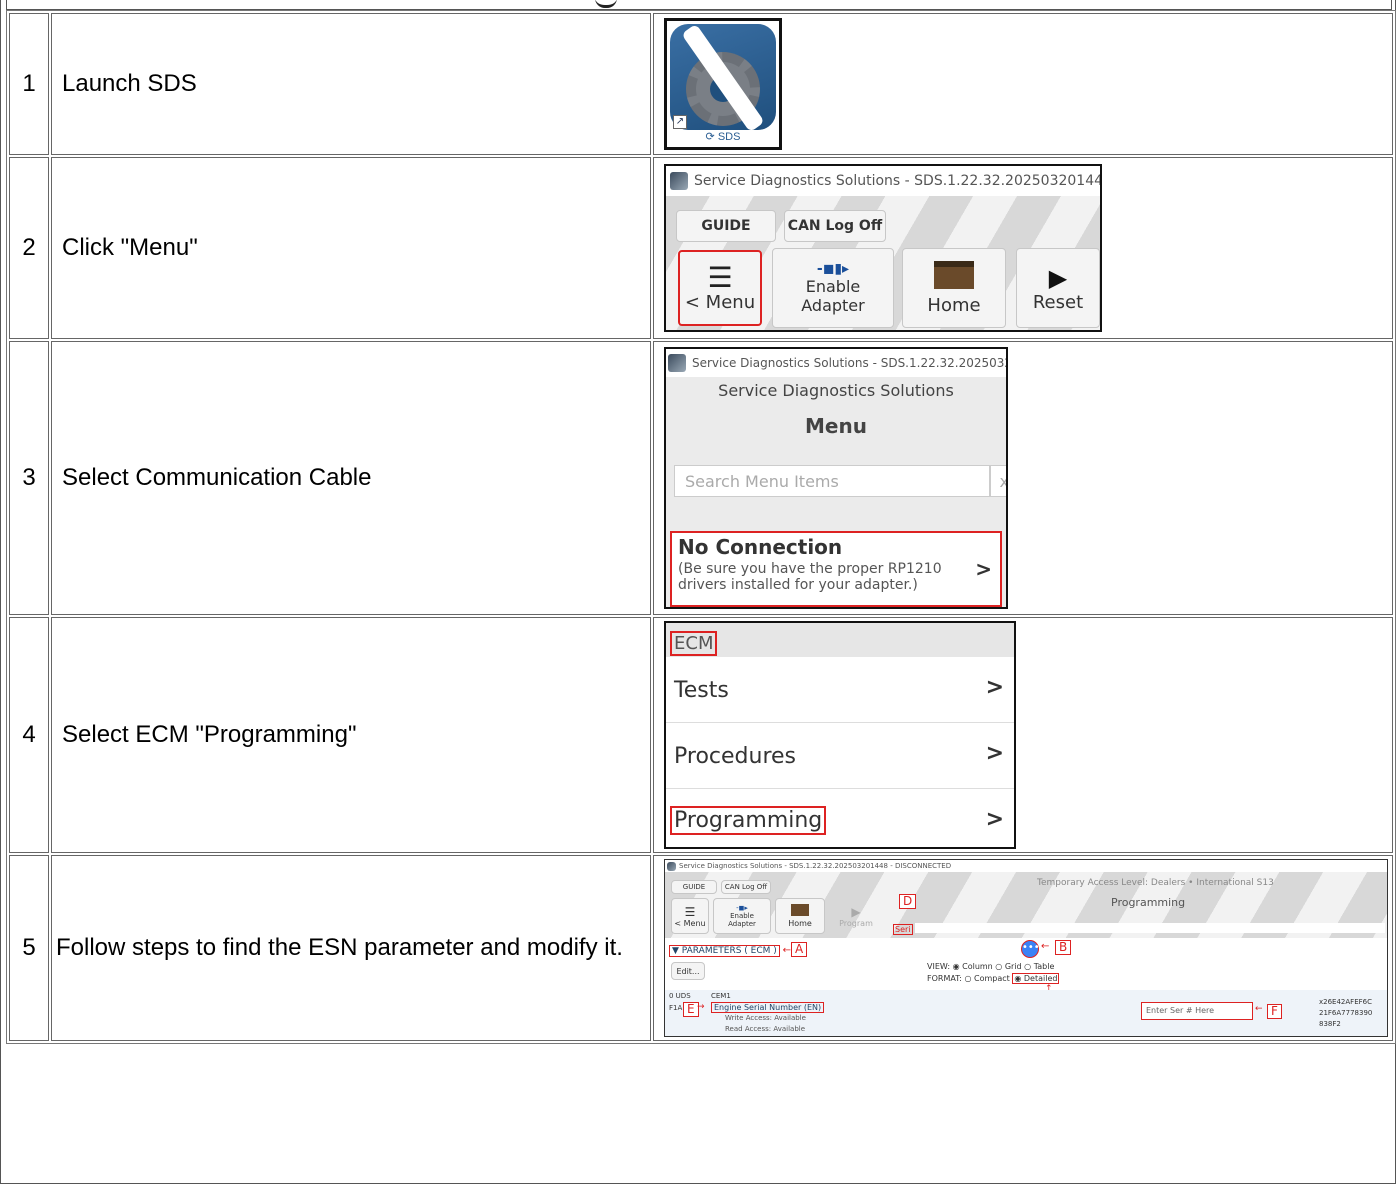 Image resolution: width=1396 pixels, height=1184 pixels. I want to click on format-options: FORMAT: ○ Compact ◉ Detailed, so click(993, 978).